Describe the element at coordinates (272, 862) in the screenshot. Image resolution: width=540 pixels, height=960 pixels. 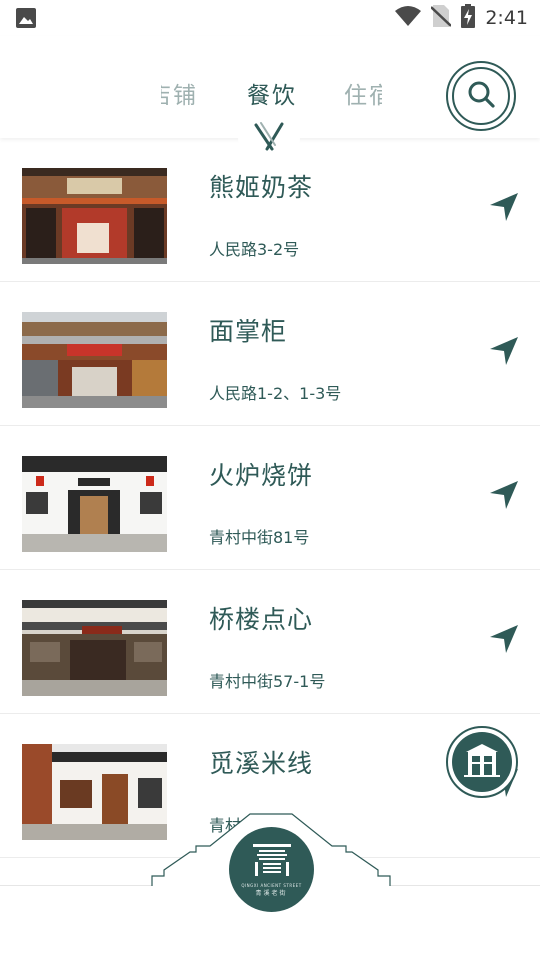
I see `logo-emblem-icon` at that location.